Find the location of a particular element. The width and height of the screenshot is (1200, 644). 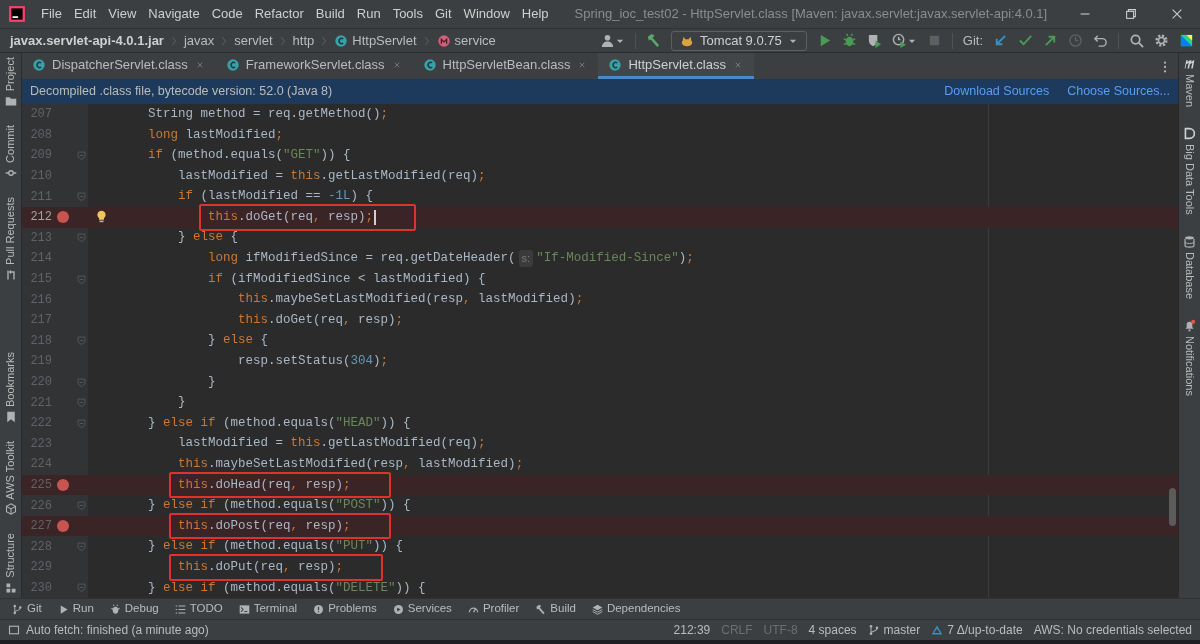

play-icon is located at coordinates (398, 609).